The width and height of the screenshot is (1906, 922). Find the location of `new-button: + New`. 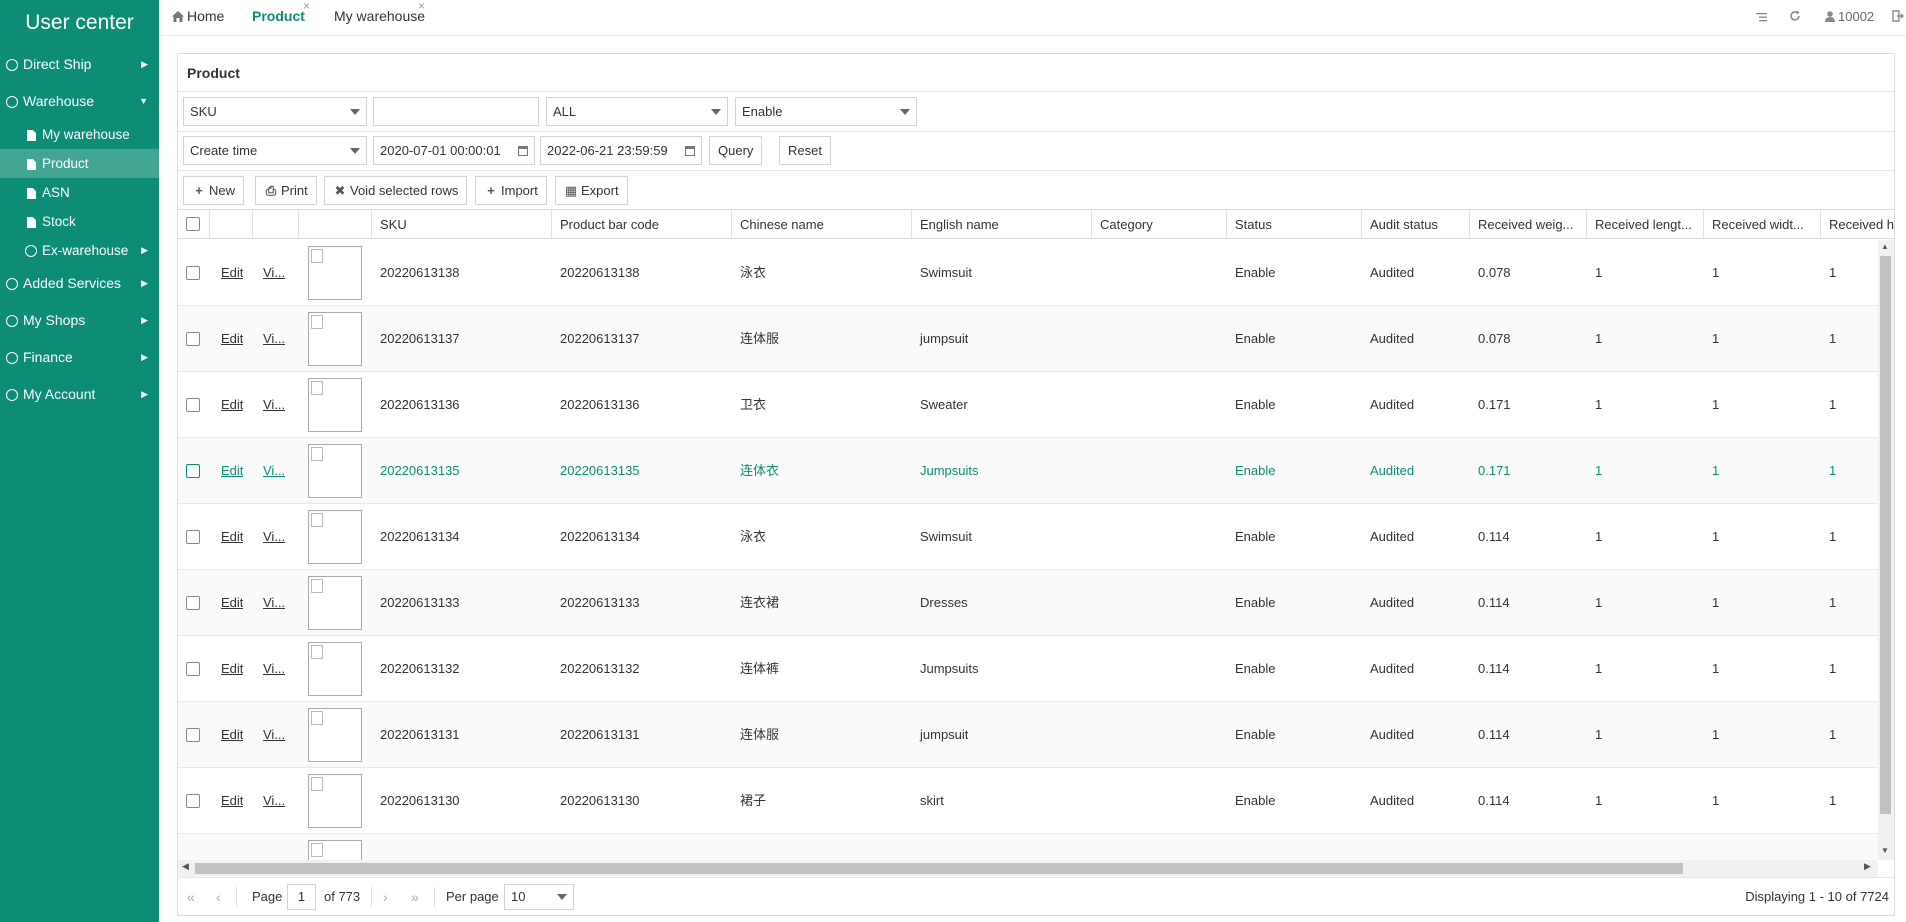

new-button: + New is located at coordinates (214, 190).